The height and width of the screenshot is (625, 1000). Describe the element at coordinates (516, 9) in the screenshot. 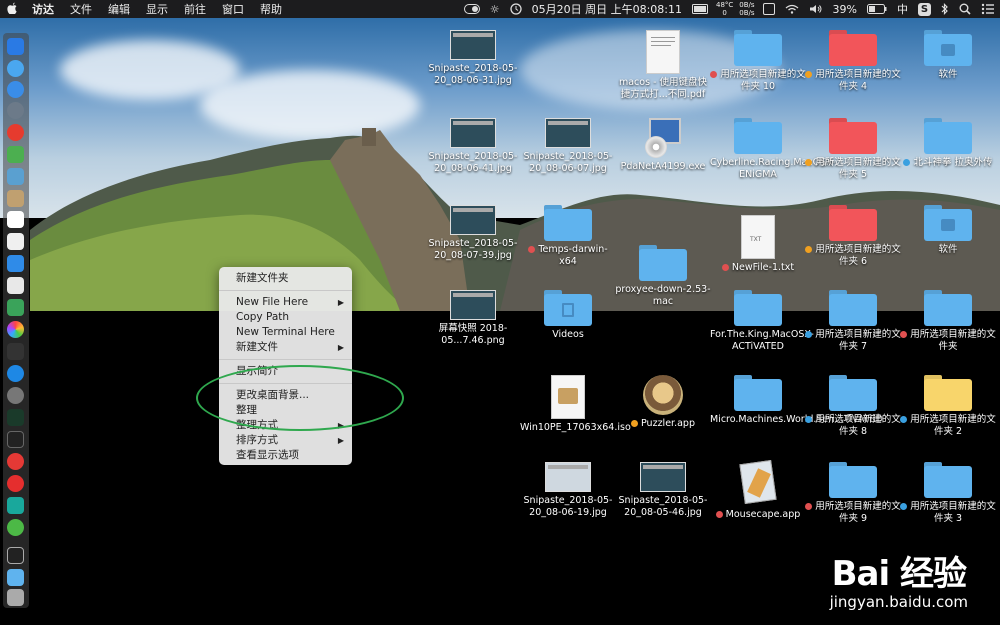

I see `clock-icon` at that location.